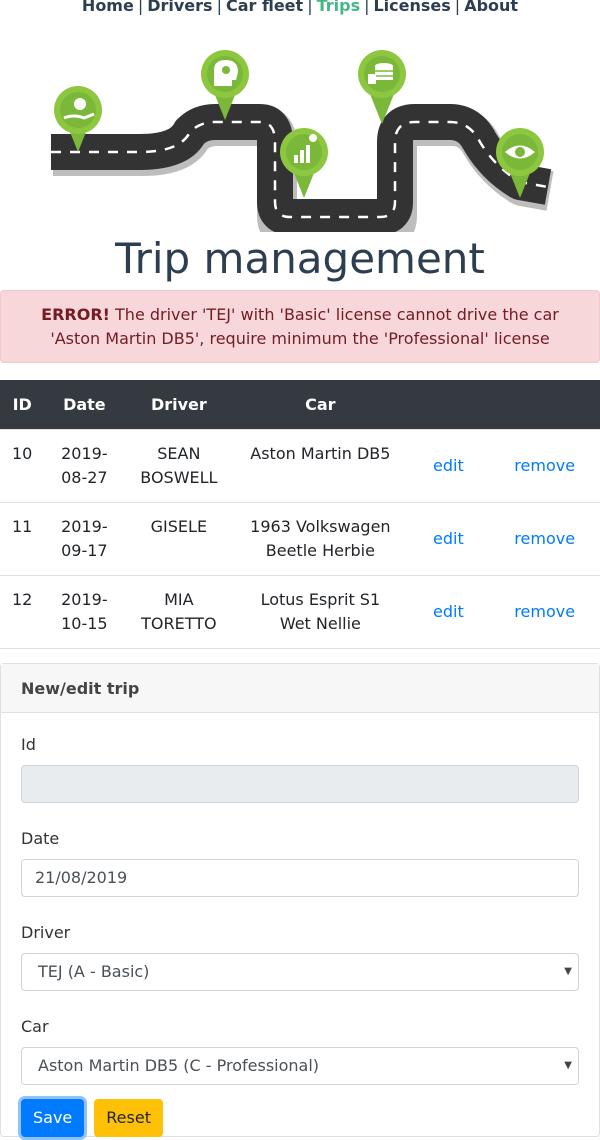 This screenshot has height=1140, width=600. I want to click on date-label: Date, so click(40, 838).